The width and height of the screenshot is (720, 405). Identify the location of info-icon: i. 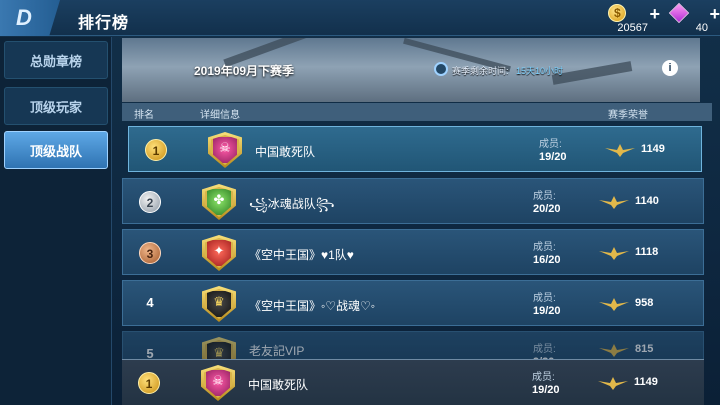
(670, 68).